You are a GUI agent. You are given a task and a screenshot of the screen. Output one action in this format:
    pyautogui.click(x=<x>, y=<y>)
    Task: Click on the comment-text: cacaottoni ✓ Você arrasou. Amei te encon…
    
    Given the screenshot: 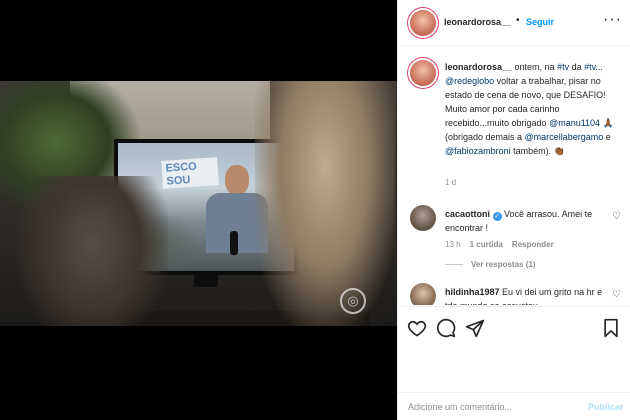 What is the action you would take?
    pyautogui.click(x=527, y=221)
    